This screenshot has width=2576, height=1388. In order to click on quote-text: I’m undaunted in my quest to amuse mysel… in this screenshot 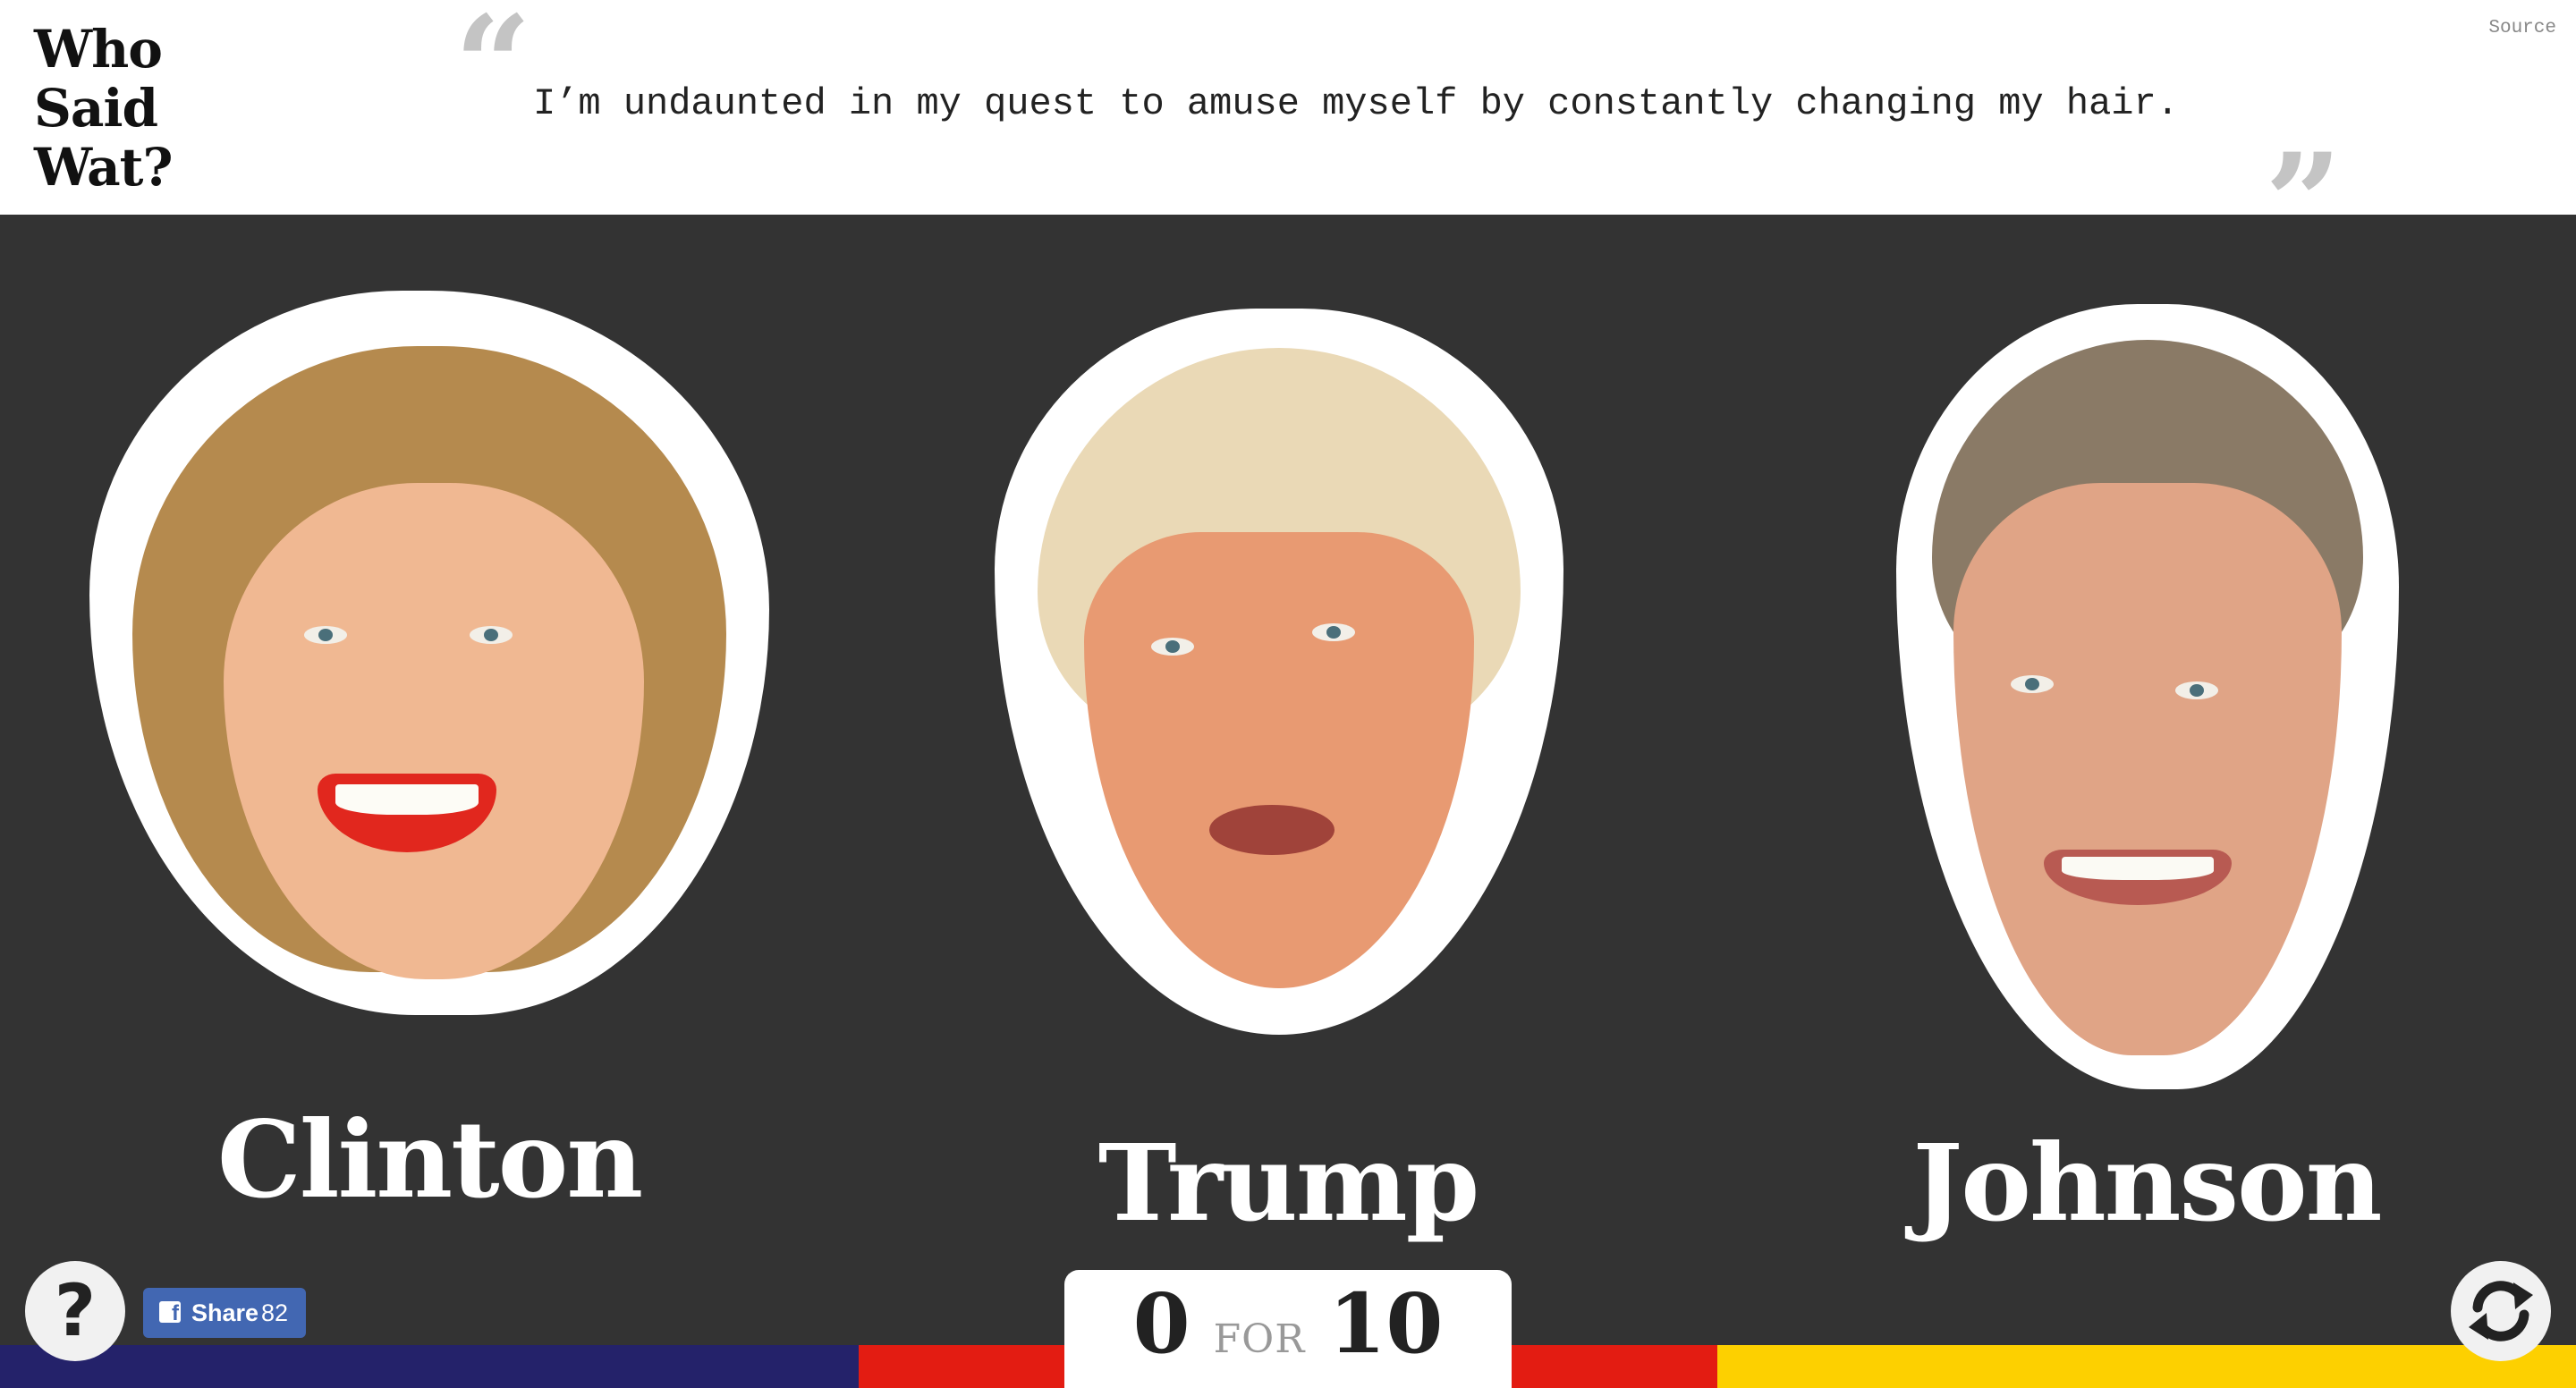, I will do `click(1356, 104)`.